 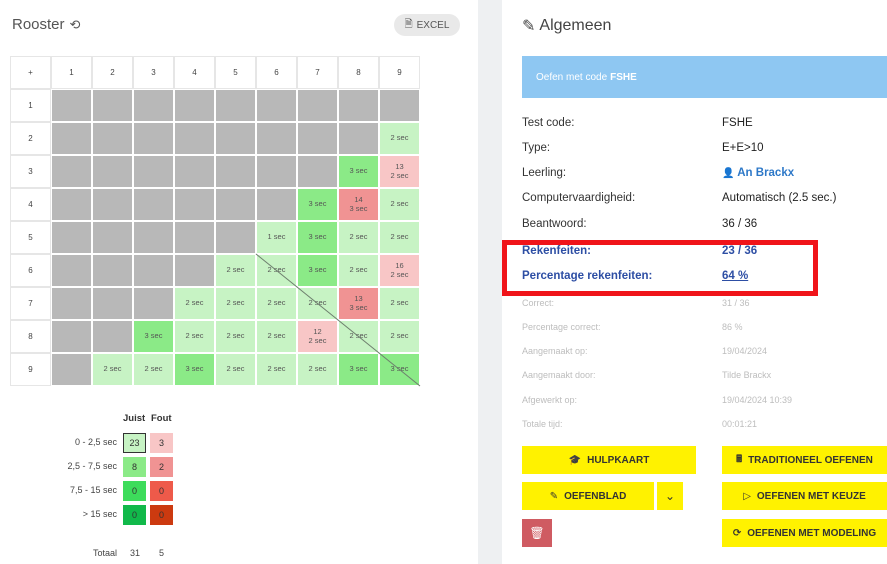 What do you see at coordinates (623, 77) in the screenshot?
I see `banner-code: FSHE` at bounding box center [623, 77].